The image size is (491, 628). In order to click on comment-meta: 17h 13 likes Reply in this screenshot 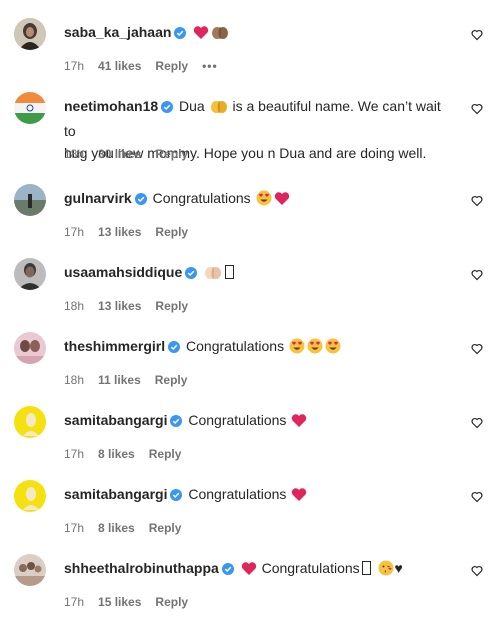, I will do `click(133, 232)`.